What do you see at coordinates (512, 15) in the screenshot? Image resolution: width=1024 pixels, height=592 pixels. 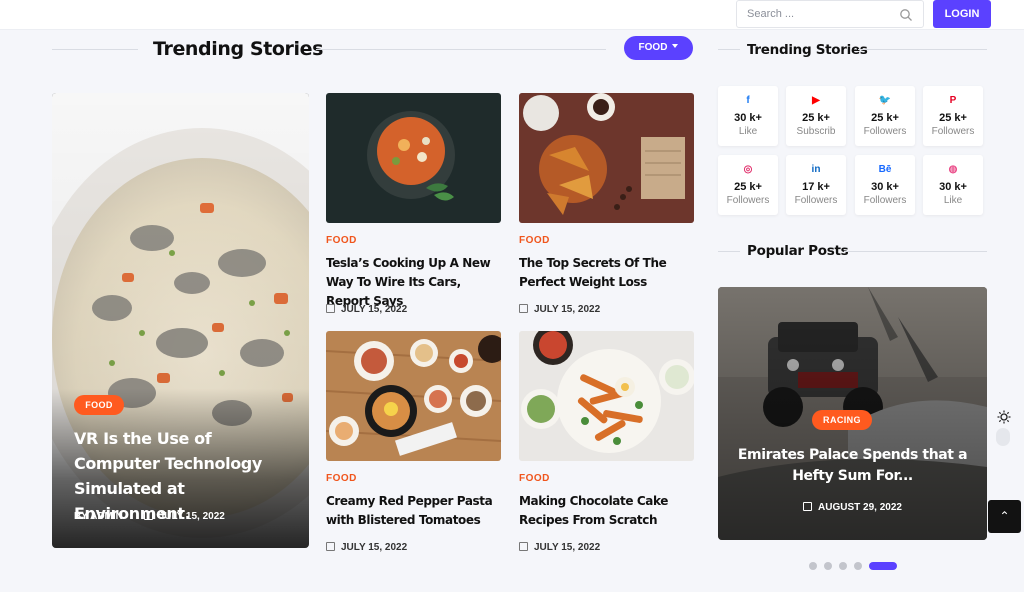 I see `top-bar: Search ... LOGIN` at bounding box center [512, 15].